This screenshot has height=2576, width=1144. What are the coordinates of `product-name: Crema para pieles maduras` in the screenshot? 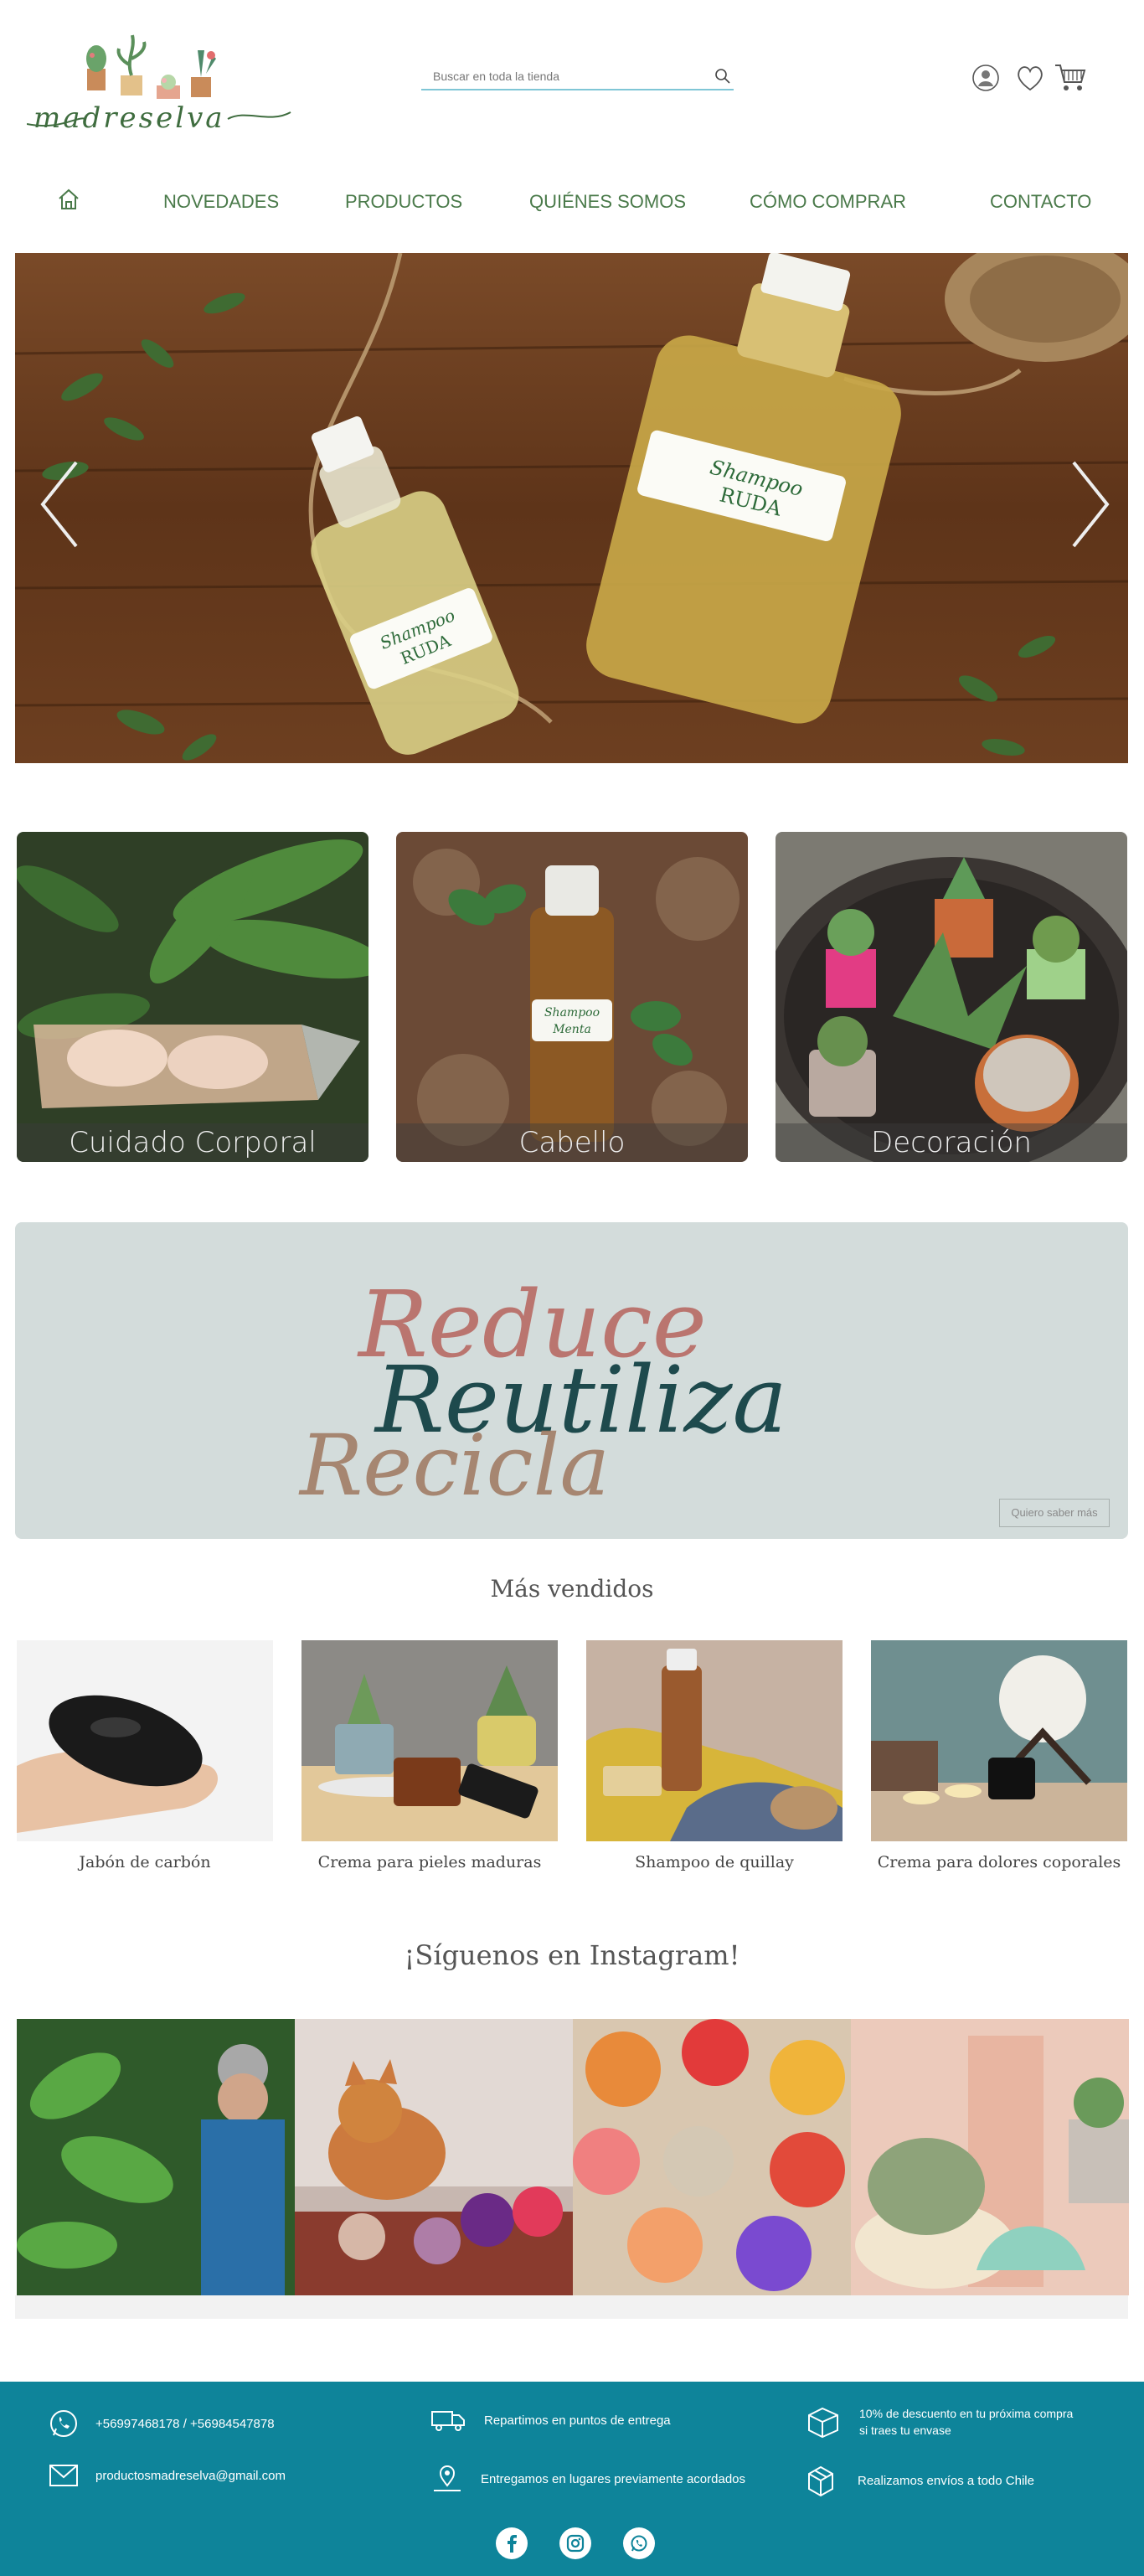 It's located at (429, 1862).